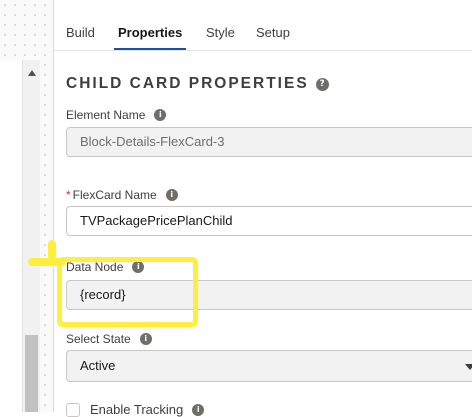 This screenshot has width=472, height=417. Describe the element at coordinates (468, 367) in the screenshot. I see `chevron-down-icon` at that location.